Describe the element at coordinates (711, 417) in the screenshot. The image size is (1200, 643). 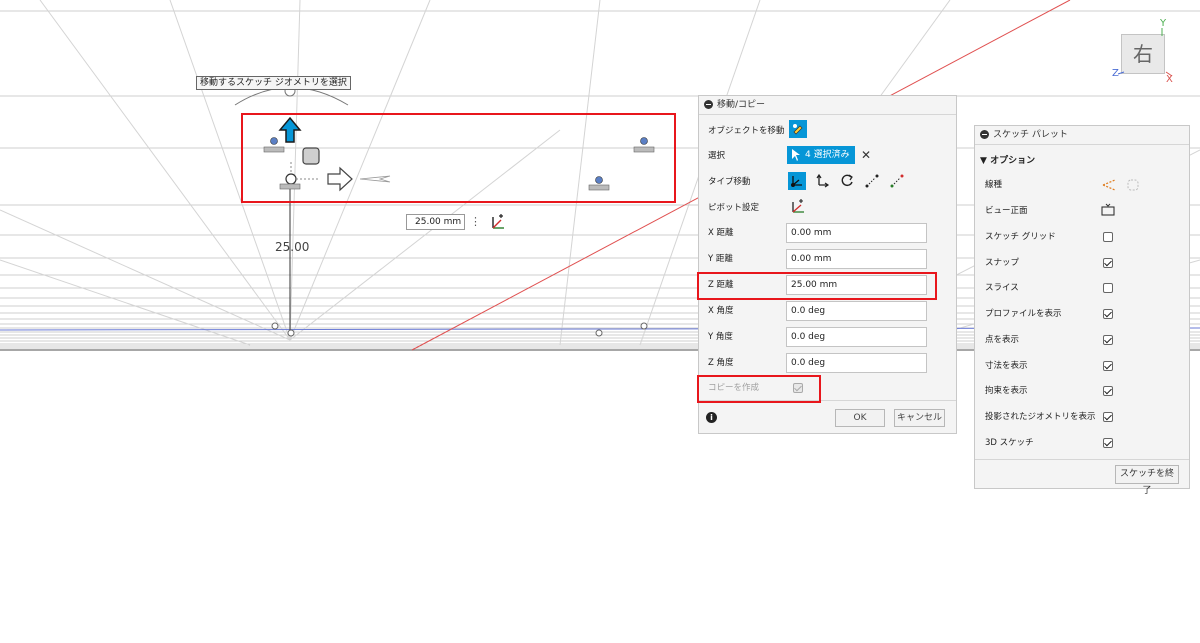
I see `info-icon: i` at that location.